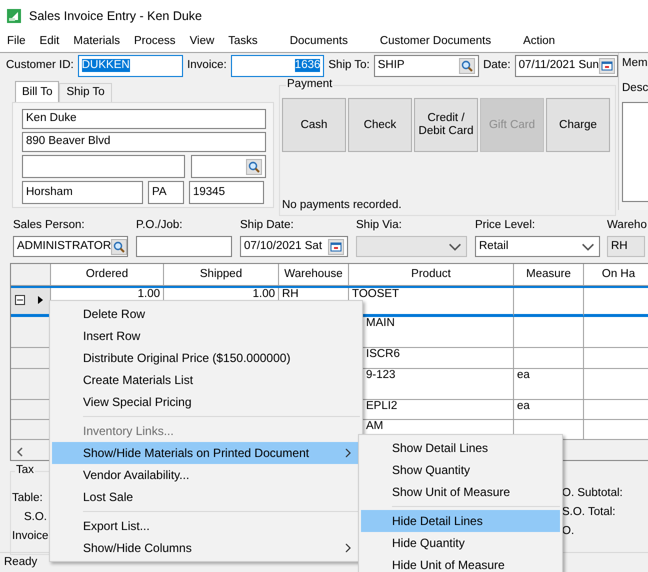 The width and height of the screenshot is (648, 572). I want to click on column-header: On Ha, so click(616, 275).